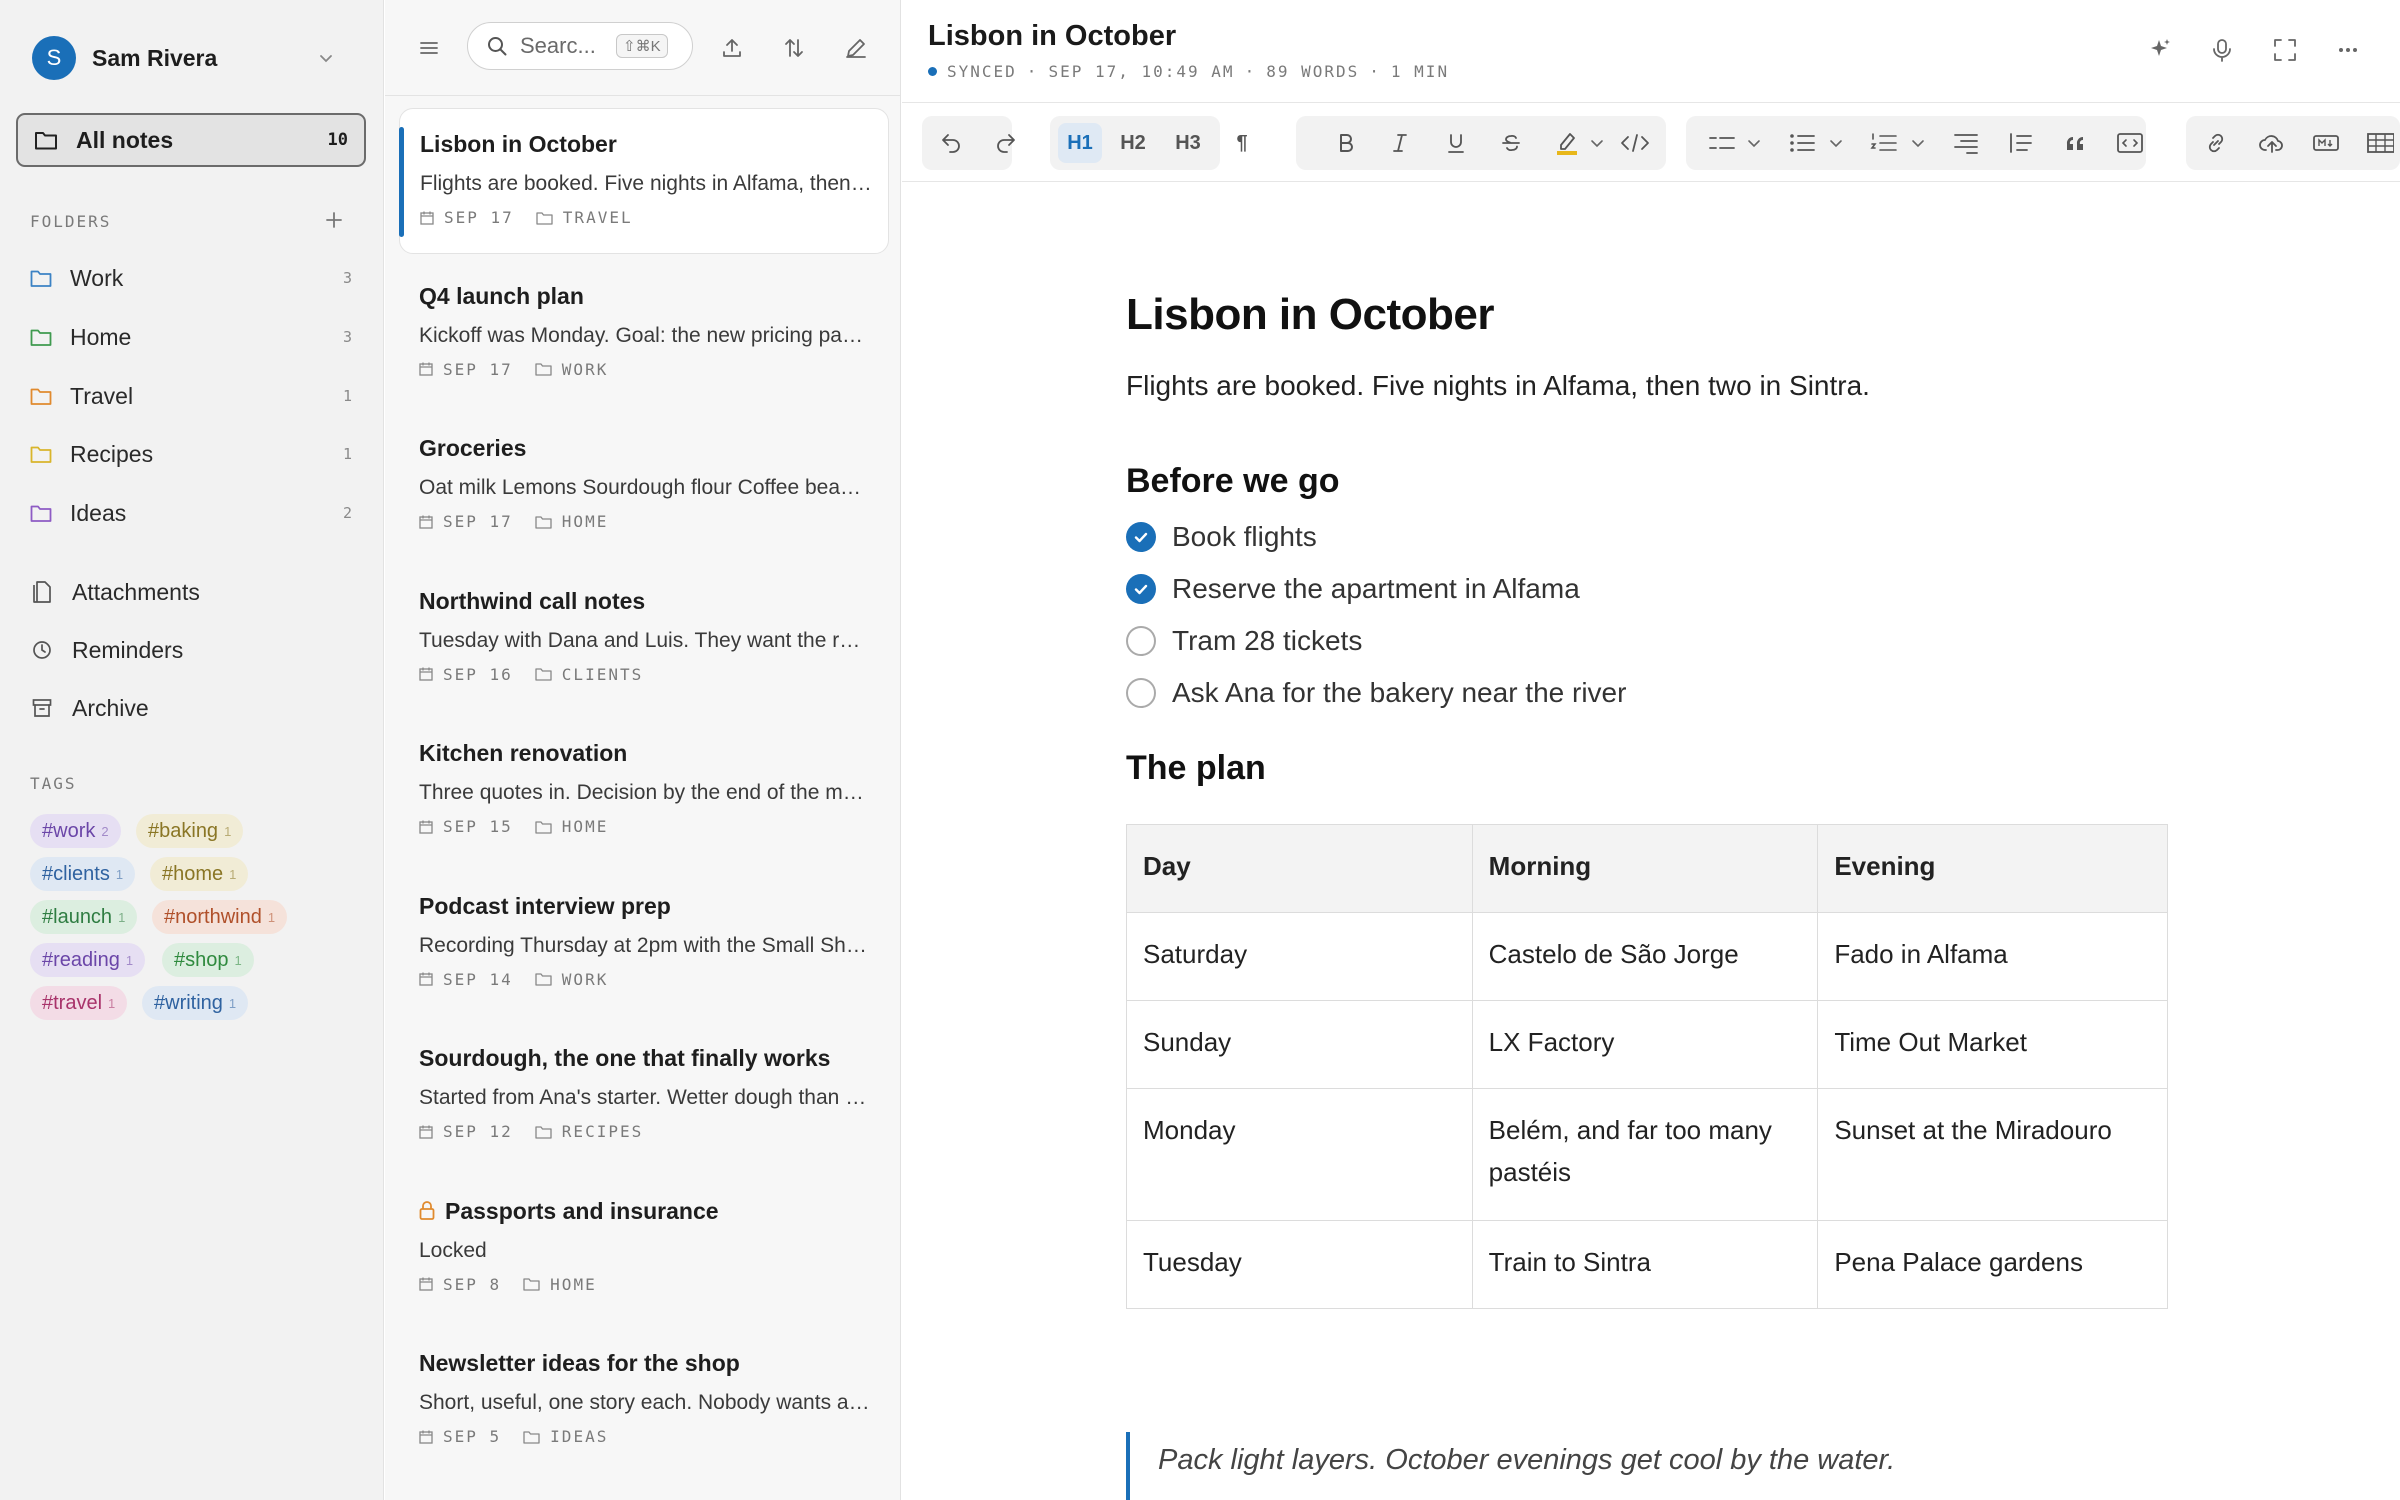 The width and height of the screenshot is (2400, 1500). What do you see at coordinates (1299, 1264) in the screenshot?
I see `table-cell: Tuesday` at bounding box center [1299, 1264].